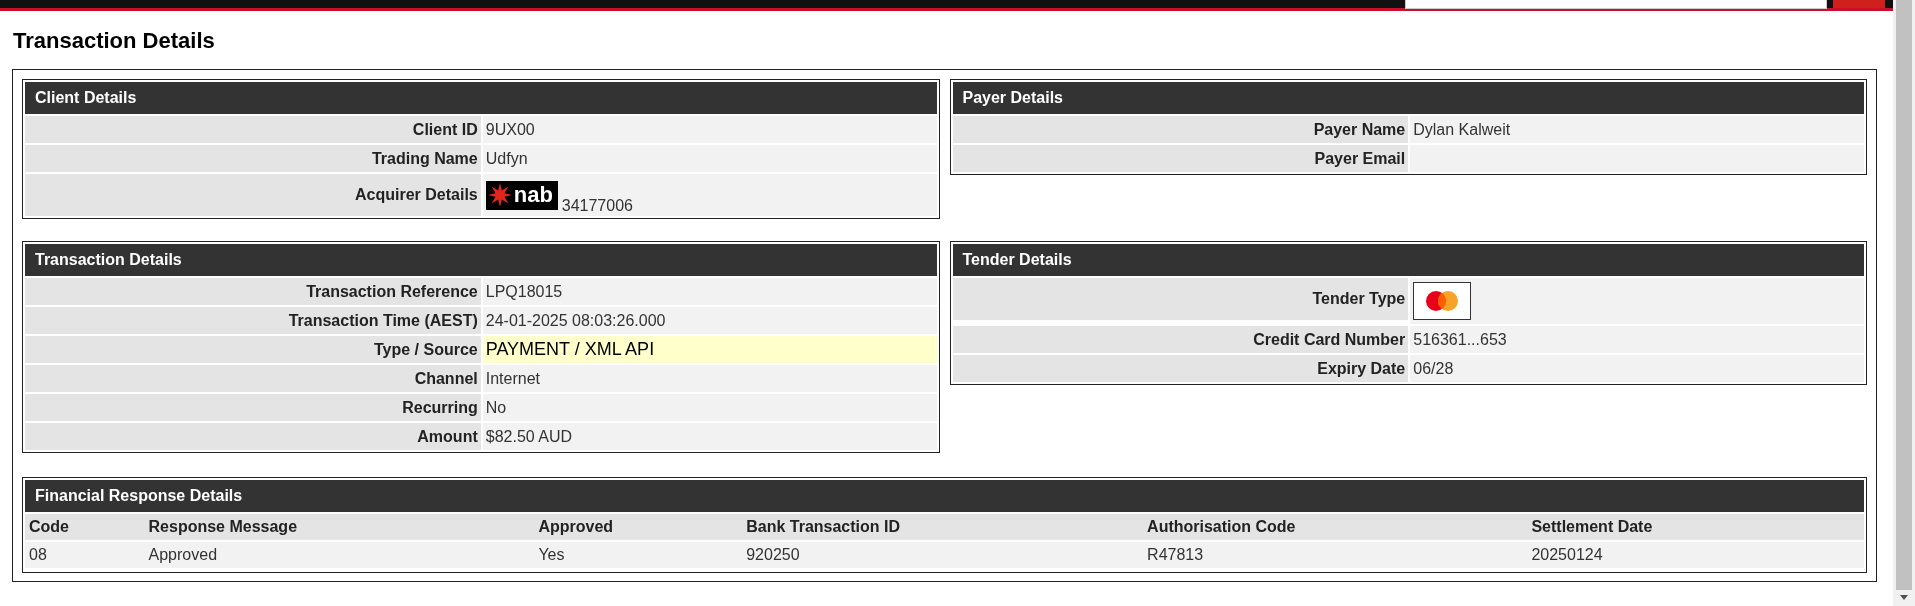 The height and width of the screenshot is (606, 1915). Describe the element at coordinates (253, 436) in the screenshot. I see `field-label: Amount` at that location.